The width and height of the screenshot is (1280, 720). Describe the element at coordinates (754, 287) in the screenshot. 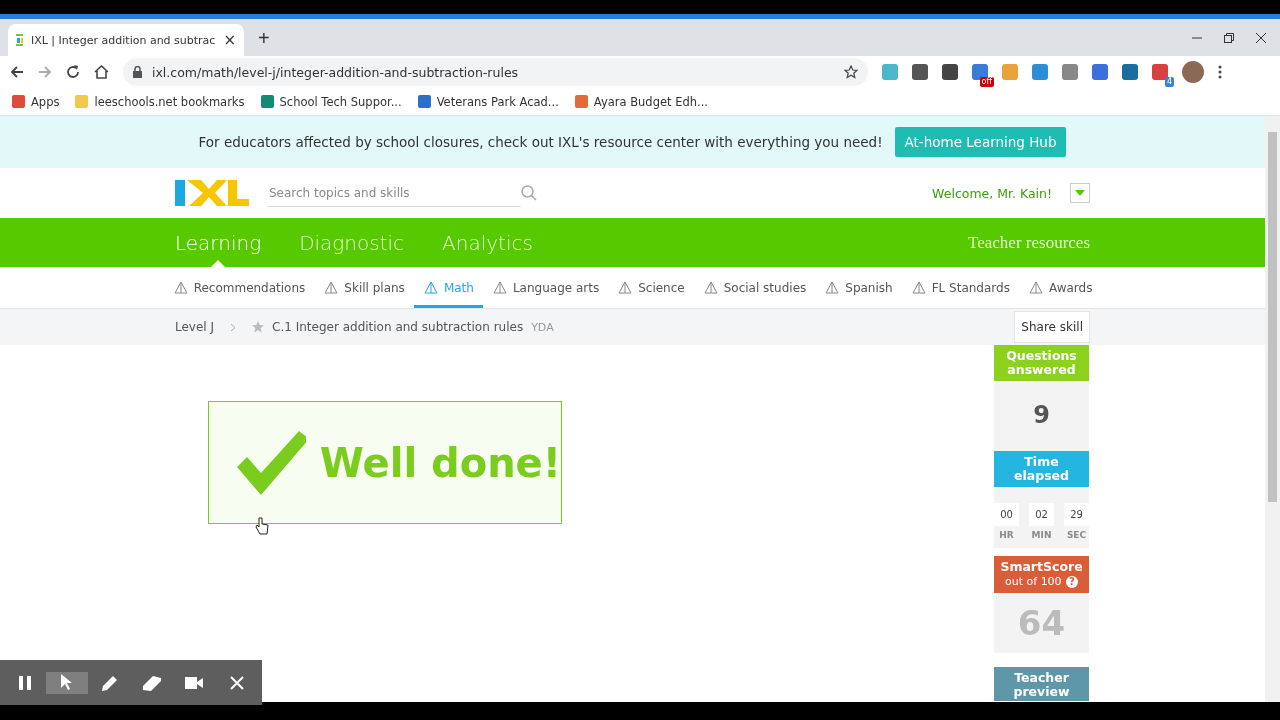

I see `subject-tab: Social studies` at that location.